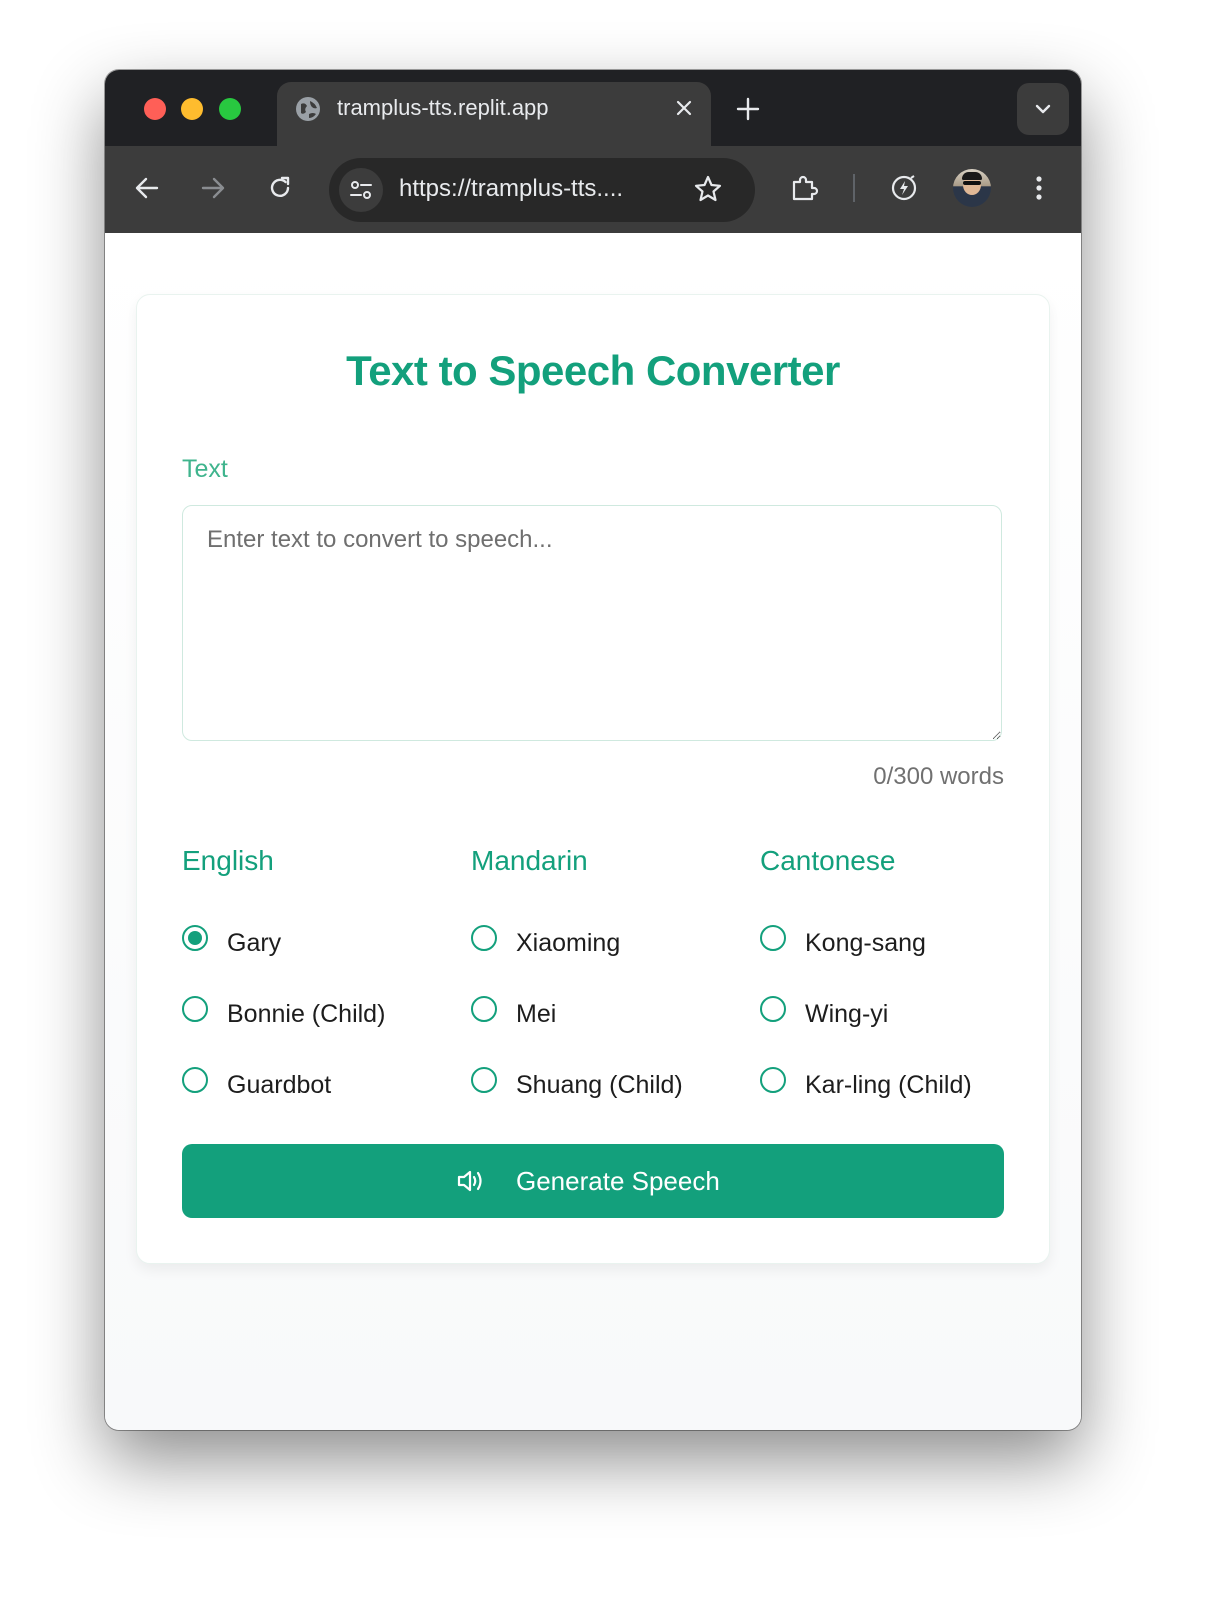  Describe the element at coordinates (536, 1014) in the screenshot. I see `voice-label: Mei` at that location.